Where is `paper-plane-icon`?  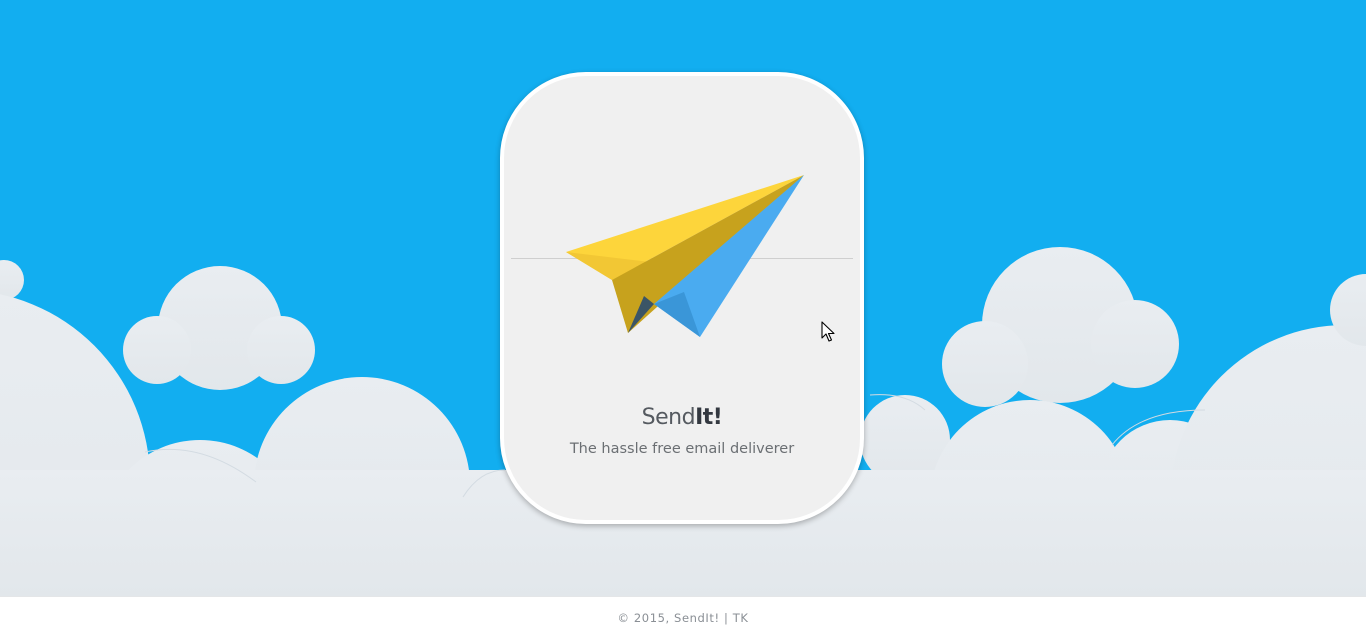
paper-plane-icon is located at coordinates (685, 256).